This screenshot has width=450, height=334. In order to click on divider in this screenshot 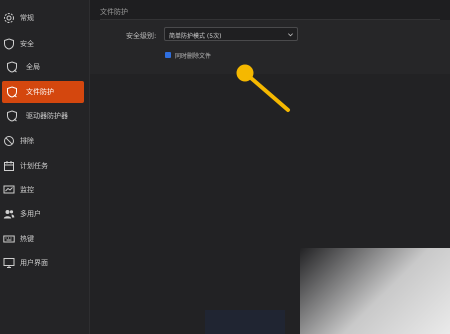, I will do `click(270, 19)`.